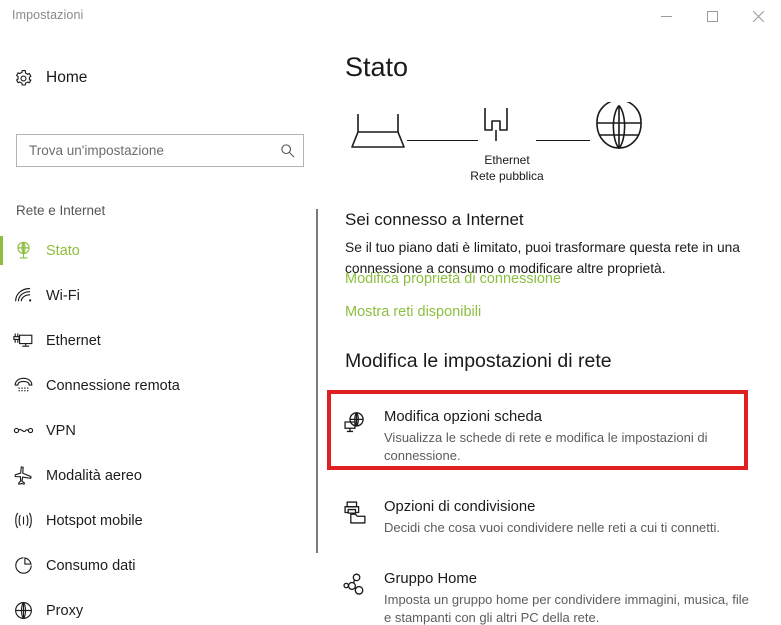  I want to click on vpn-icon, so click(23, 430).